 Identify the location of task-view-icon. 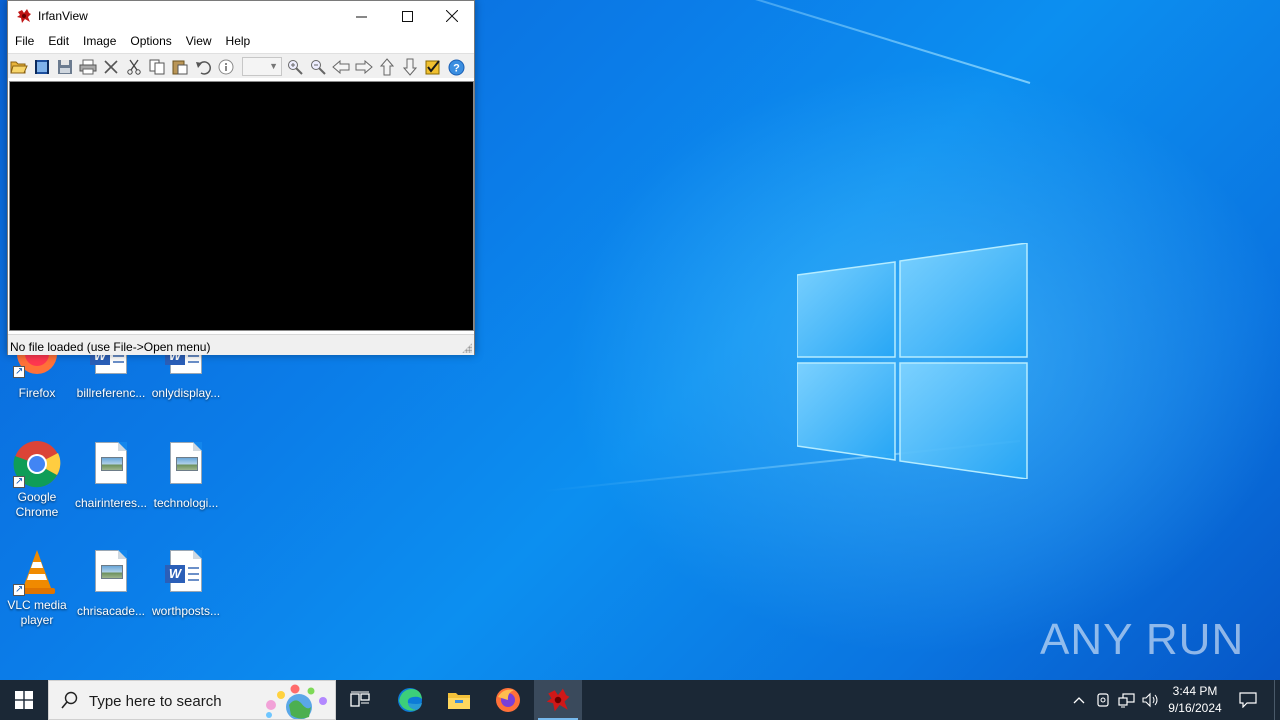
(360, 699).